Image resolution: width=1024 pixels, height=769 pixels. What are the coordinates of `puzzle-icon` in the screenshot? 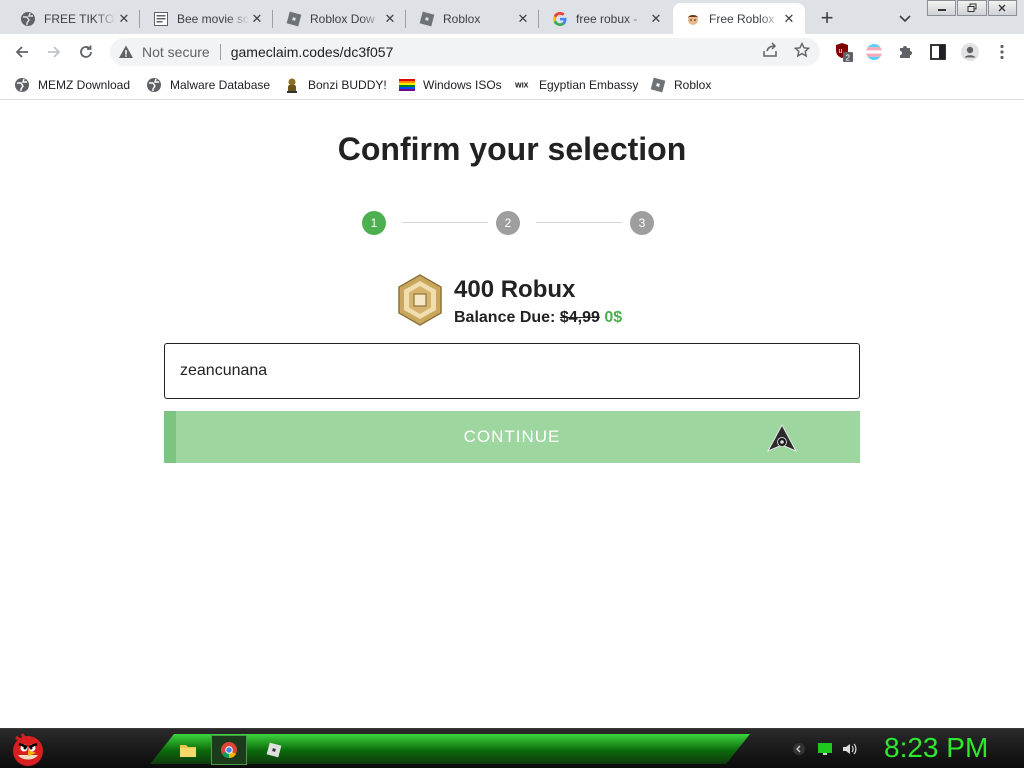 It's located at (906, 52).